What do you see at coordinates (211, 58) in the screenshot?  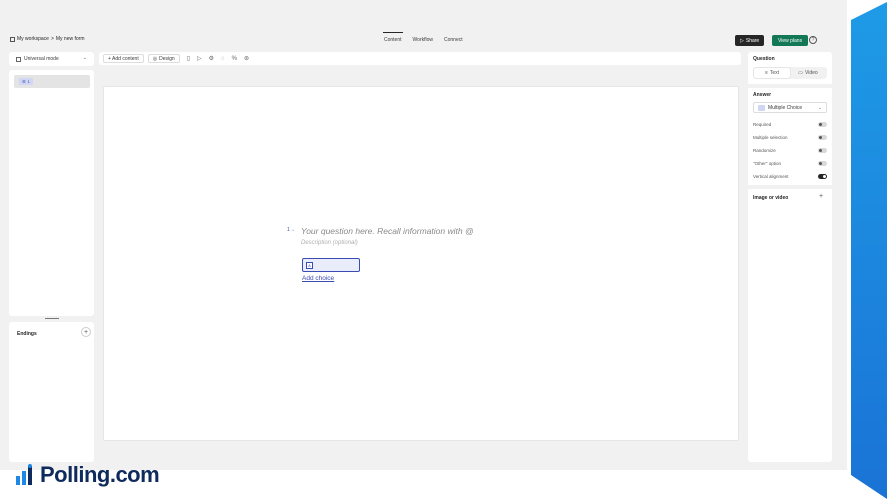 I see `gear-icon: ⚙` at bounding box center [211, 58].